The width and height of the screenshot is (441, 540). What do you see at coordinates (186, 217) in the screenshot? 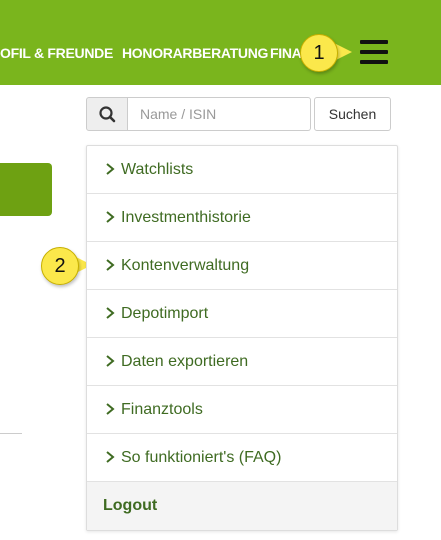
I see `menu-item-label: Investmenthistorie` at bounding box center [186, 217].